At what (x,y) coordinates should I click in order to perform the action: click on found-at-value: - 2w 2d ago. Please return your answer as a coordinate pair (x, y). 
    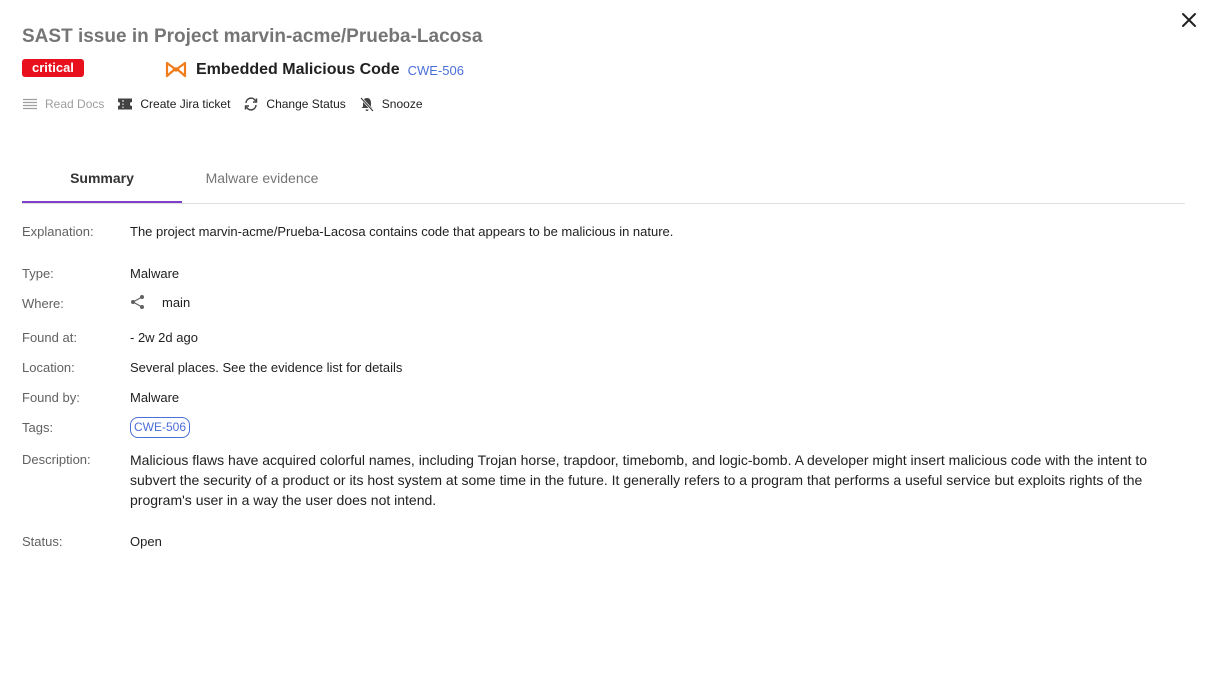
    Looking at the image, I should click on (164, 337).